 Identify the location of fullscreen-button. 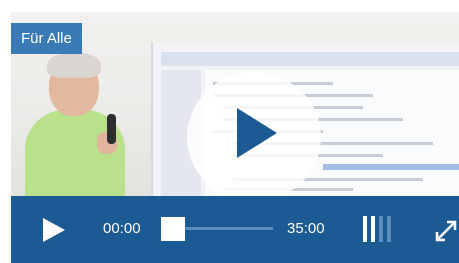
(446, 230).